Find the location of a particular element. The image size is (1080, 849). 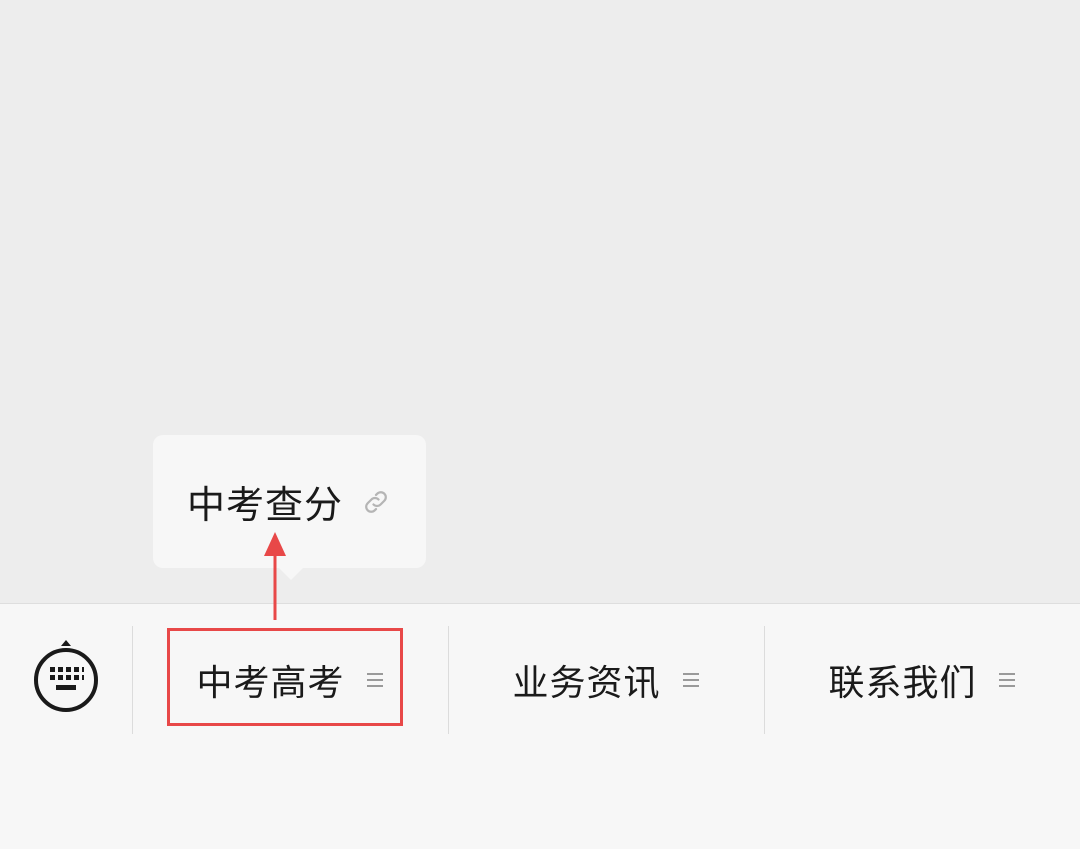

keyboard-icon is located at coordinates (66, 678).